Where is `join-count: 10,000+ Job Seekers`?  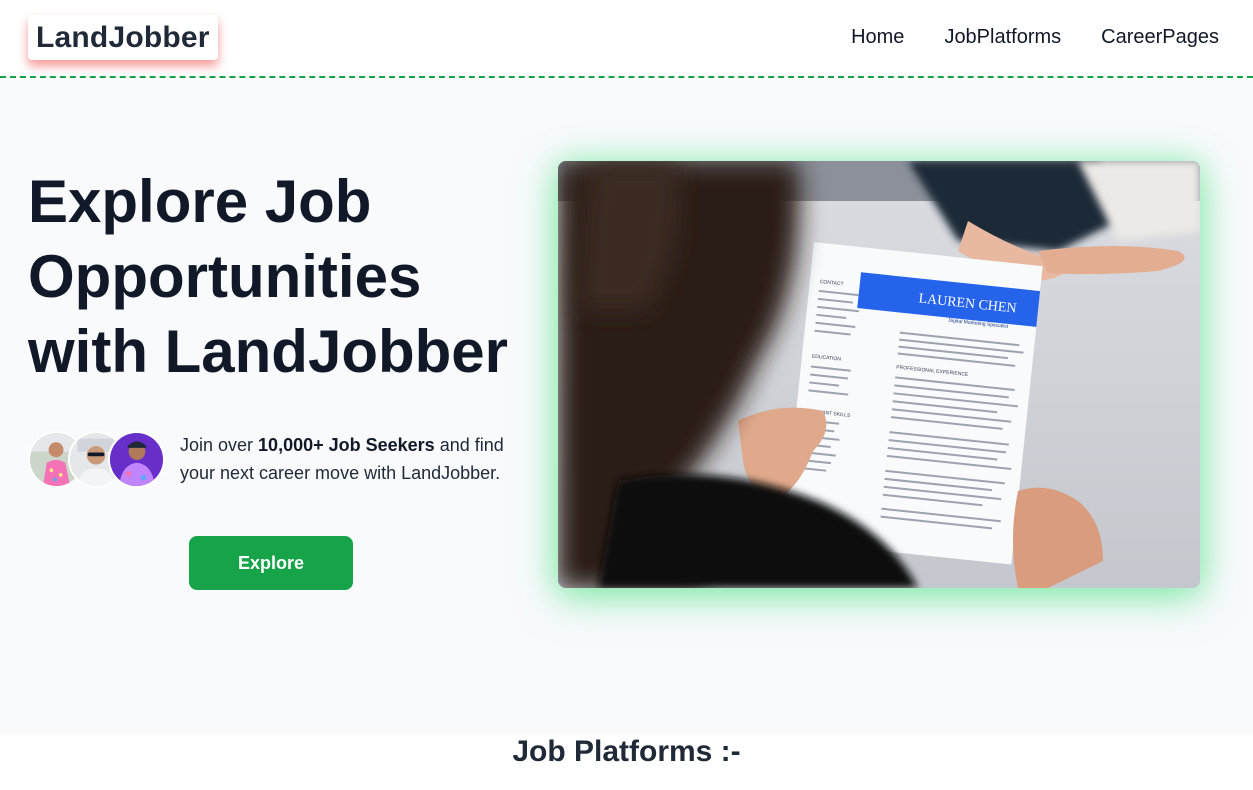
join-count: 10,000+ Job Seekers is located at coordinates (346, 445).